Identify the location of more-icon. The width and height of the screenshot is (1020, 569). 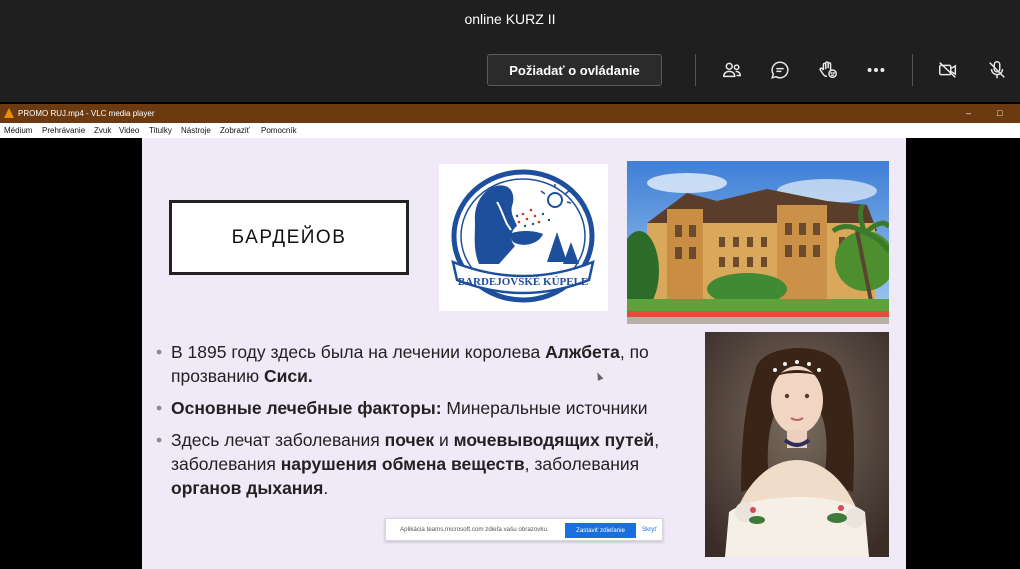
(876, 70).